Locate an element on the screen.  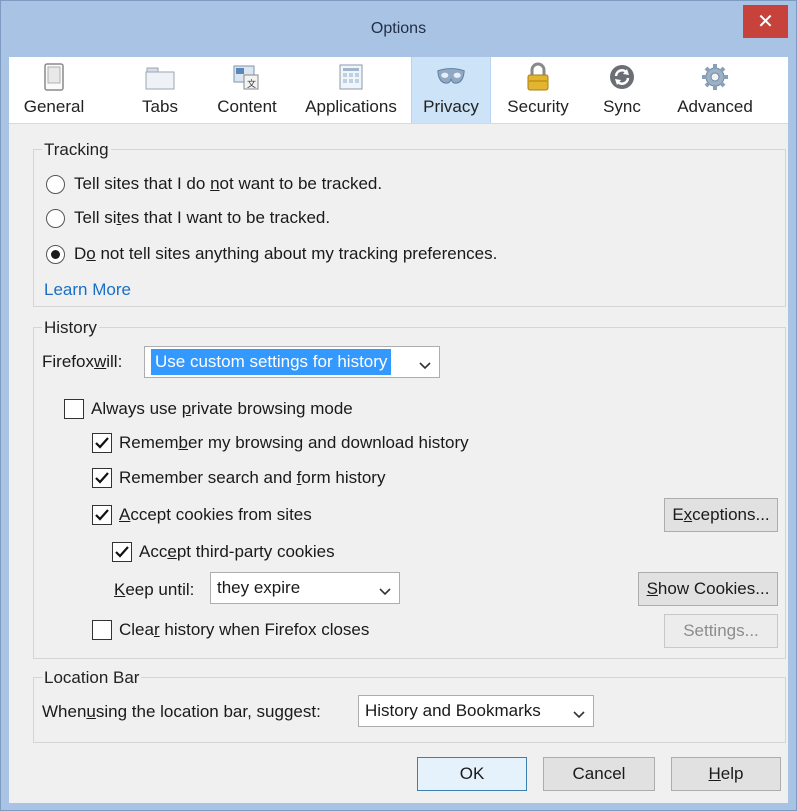
window-title: Options is located at coordinates (398, 28).